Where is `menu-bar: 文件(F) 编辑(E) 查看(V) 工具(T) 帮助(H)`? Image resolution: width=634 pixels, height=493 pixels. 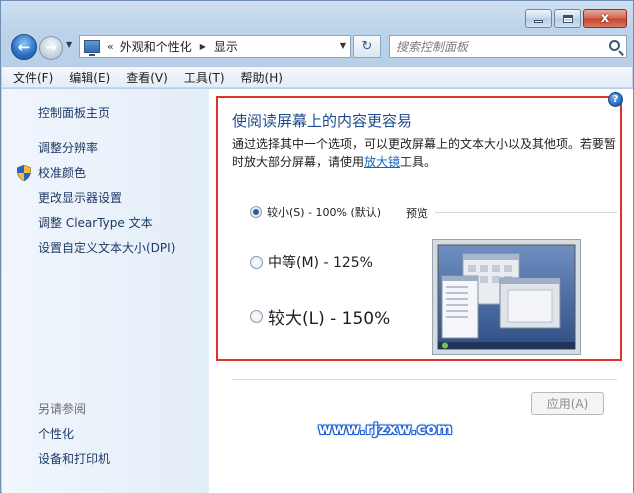 menu-bar: 文件(F) 编辑(E) 查看(V) 工具(T) 帮助(H) is located at coordinates (317, 77).